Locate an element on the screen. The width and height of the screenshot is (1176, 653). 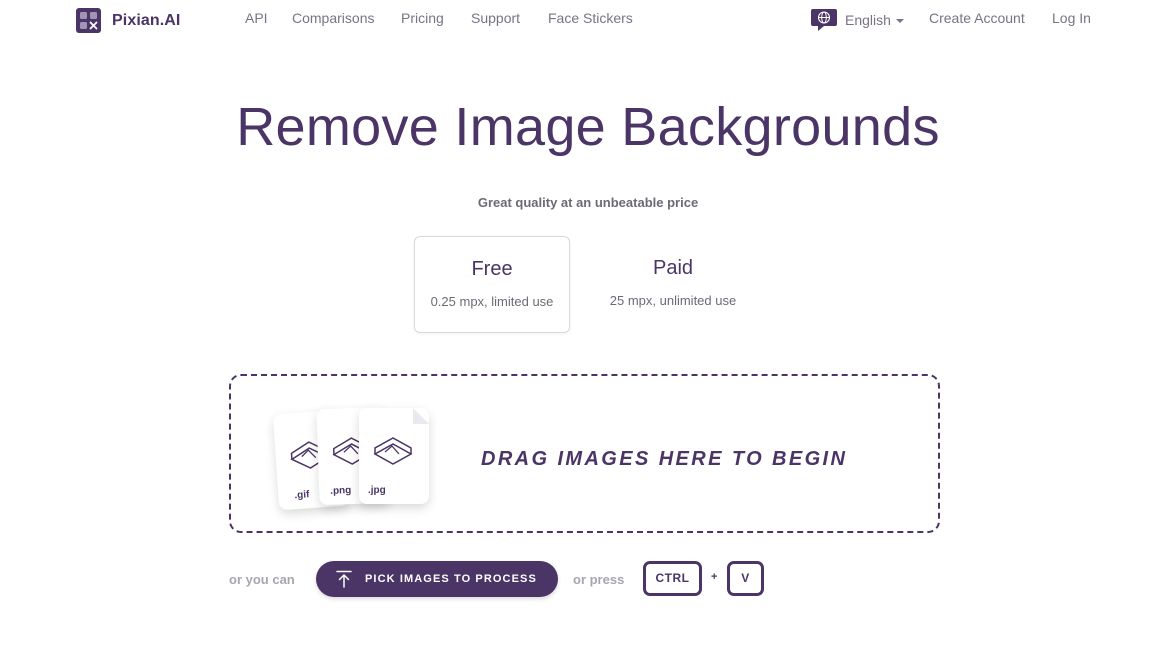
jpg-file-icon: .jpg is located at coordinates (394, 456).